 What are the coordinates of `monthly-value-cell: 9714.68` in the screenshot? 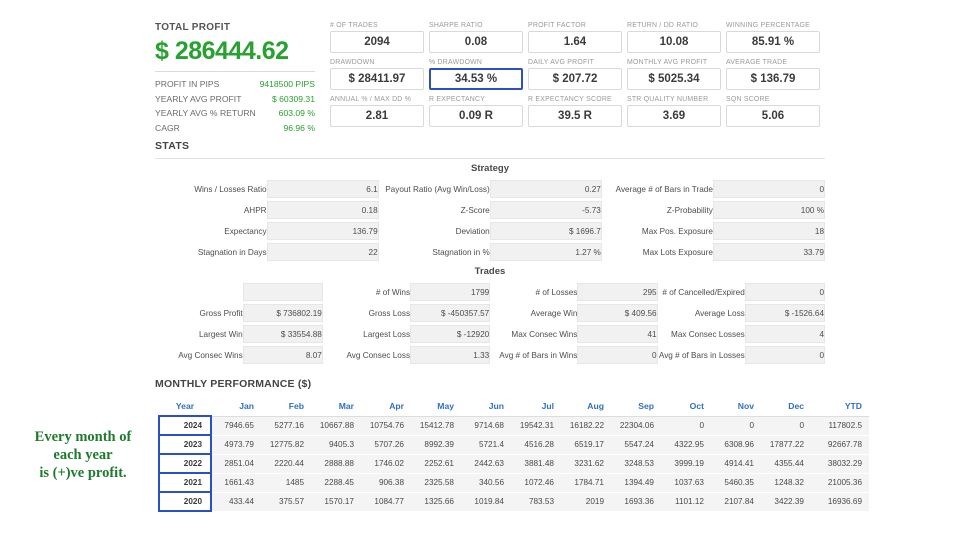 It's located at (486, 426).